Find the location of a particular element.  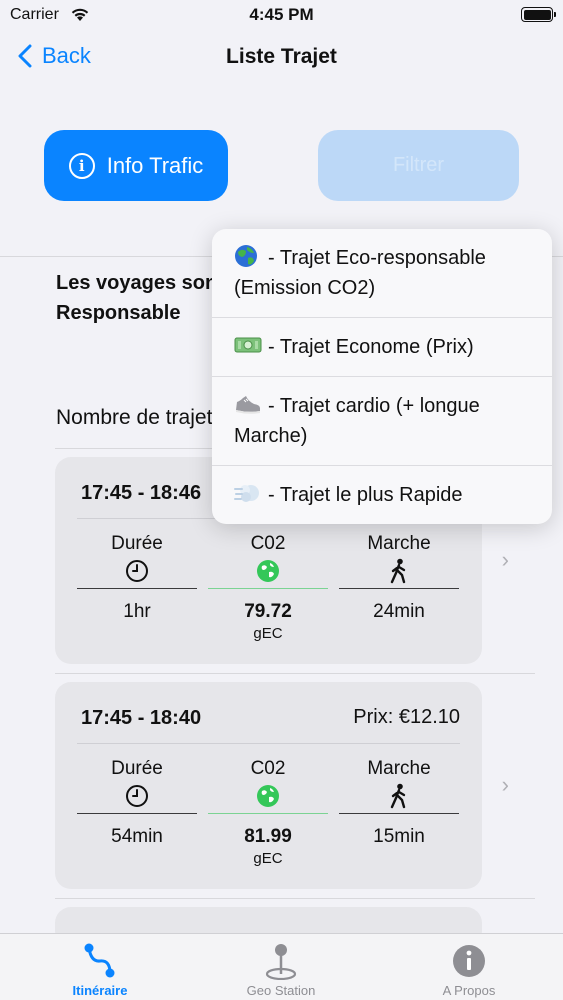

duration-value: 1hr is located at coordinates (137, 611).